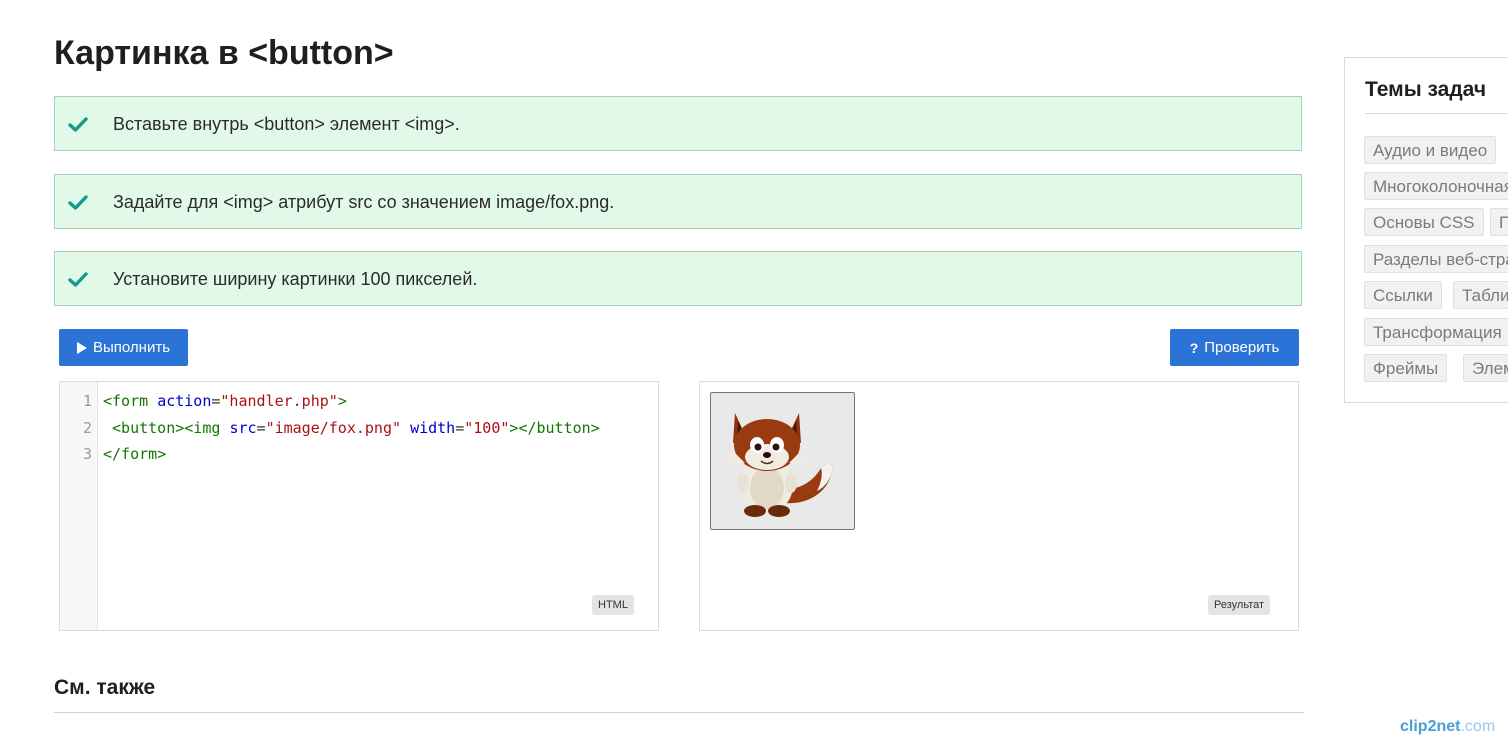  I want to click on task-item-1: Вставьте внутрь <button> элемент <img>., so click(678, 123).